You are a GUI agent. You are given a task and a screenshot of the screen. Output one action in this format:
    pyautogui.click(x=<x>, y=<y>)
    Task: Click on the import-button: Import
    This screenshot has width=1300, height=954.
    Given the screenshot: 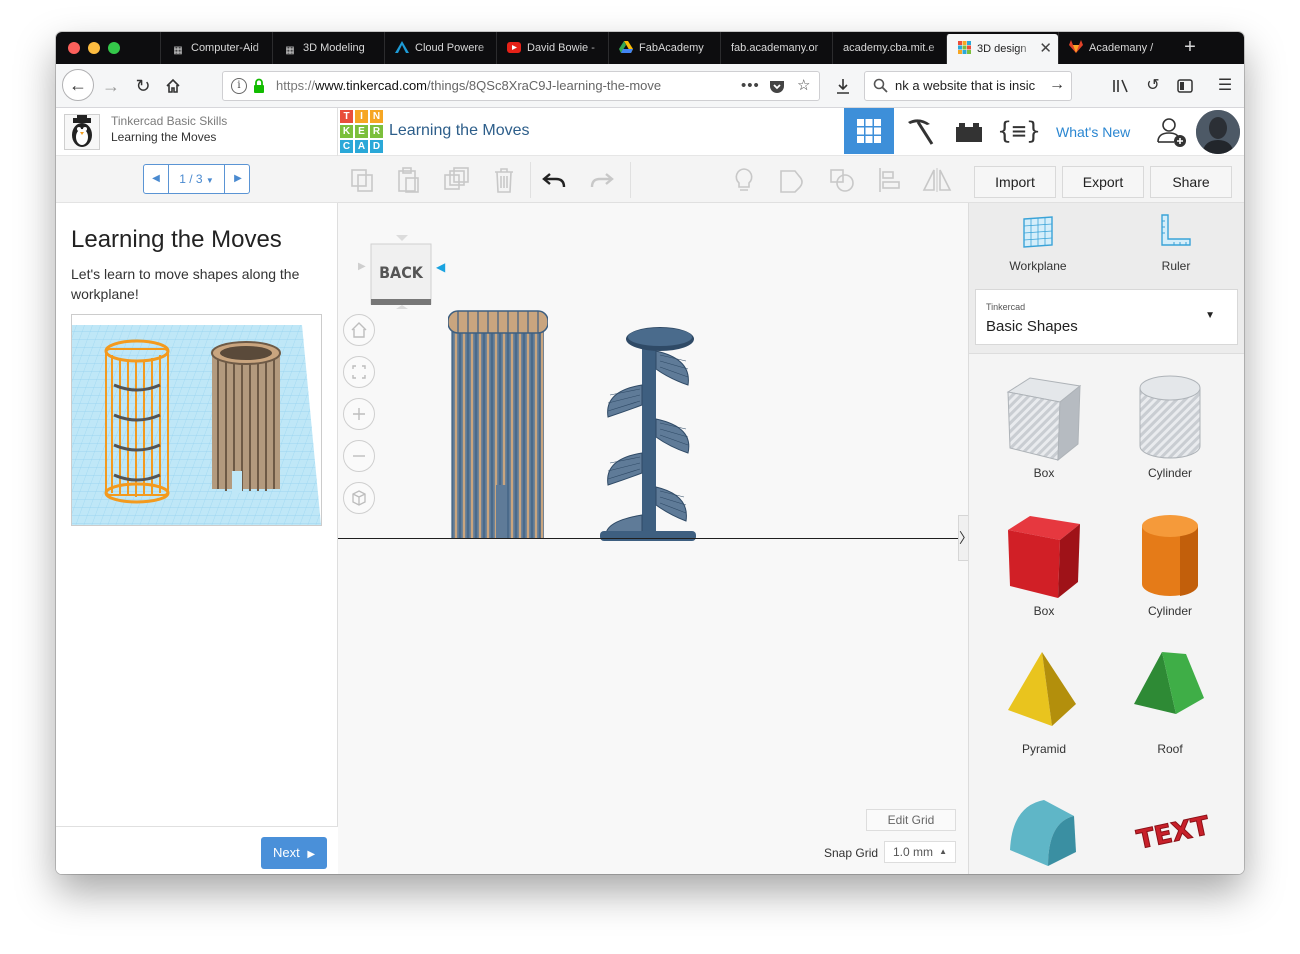 What is the action you would take?
    pyautogui.click(x=1015, y=182)
    